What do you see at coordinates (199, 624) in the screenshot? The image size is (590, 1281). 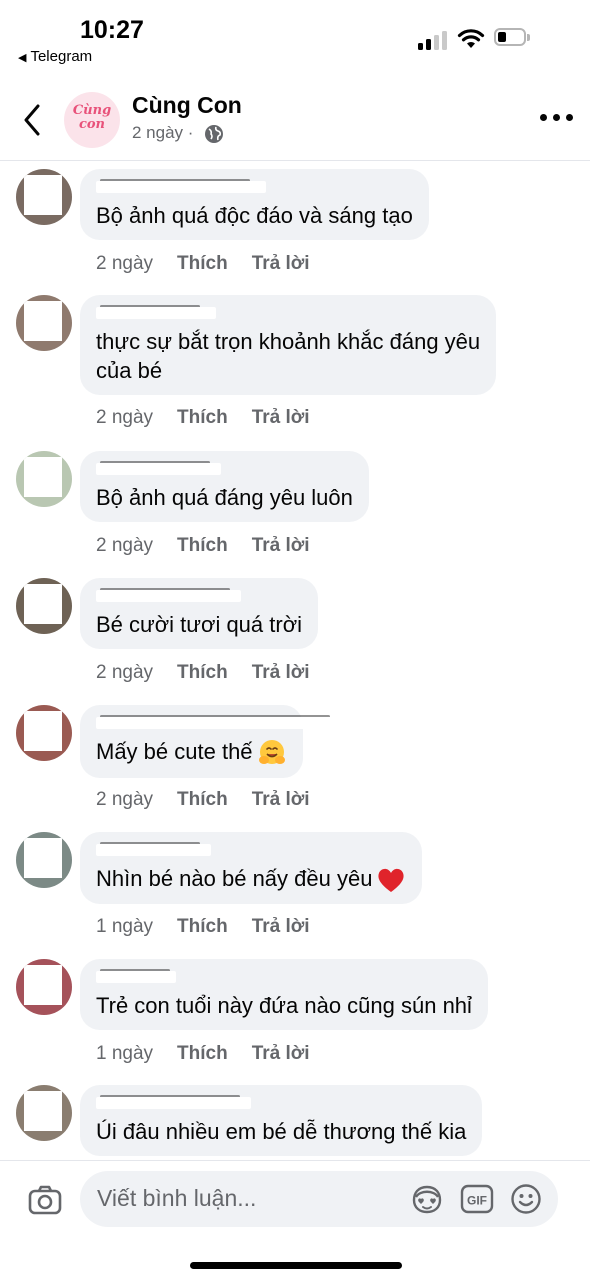 I see `comment-text: Bé cười tươi quá trời` at bounding box center [199, 624].